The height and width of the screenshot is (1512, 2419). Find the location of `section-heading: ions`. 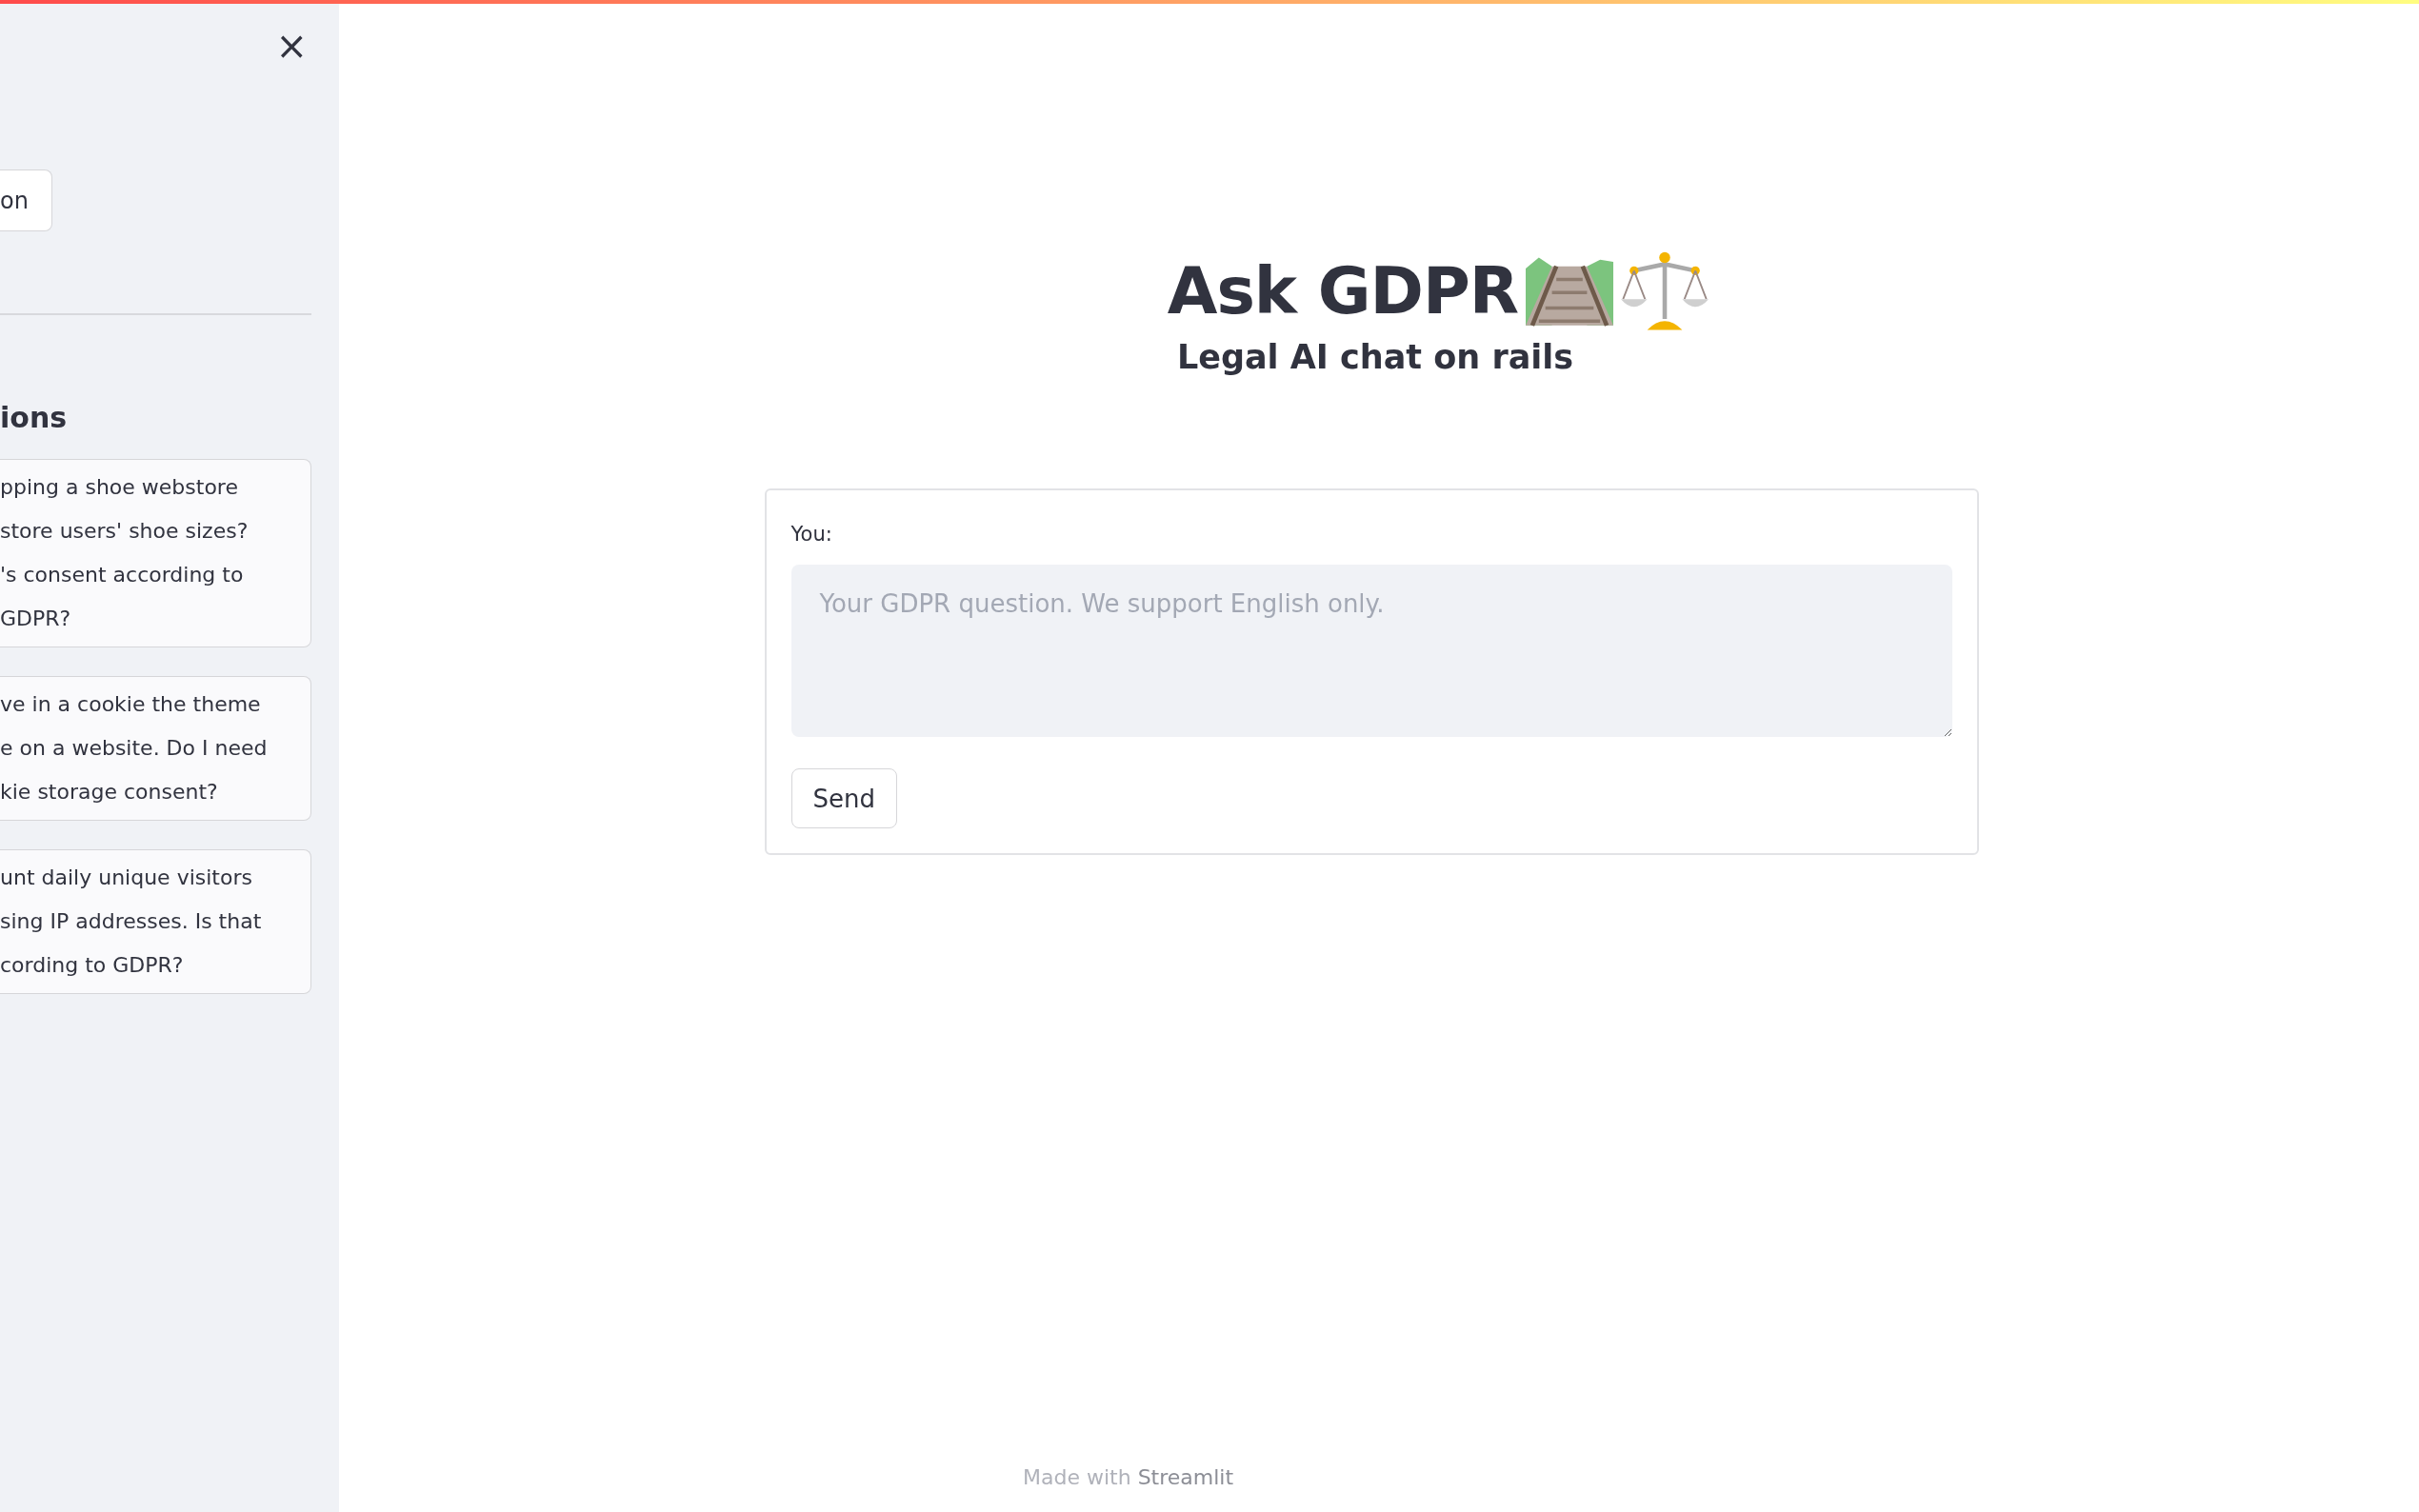

section-heading: ions is located at coordinates (34, 417).